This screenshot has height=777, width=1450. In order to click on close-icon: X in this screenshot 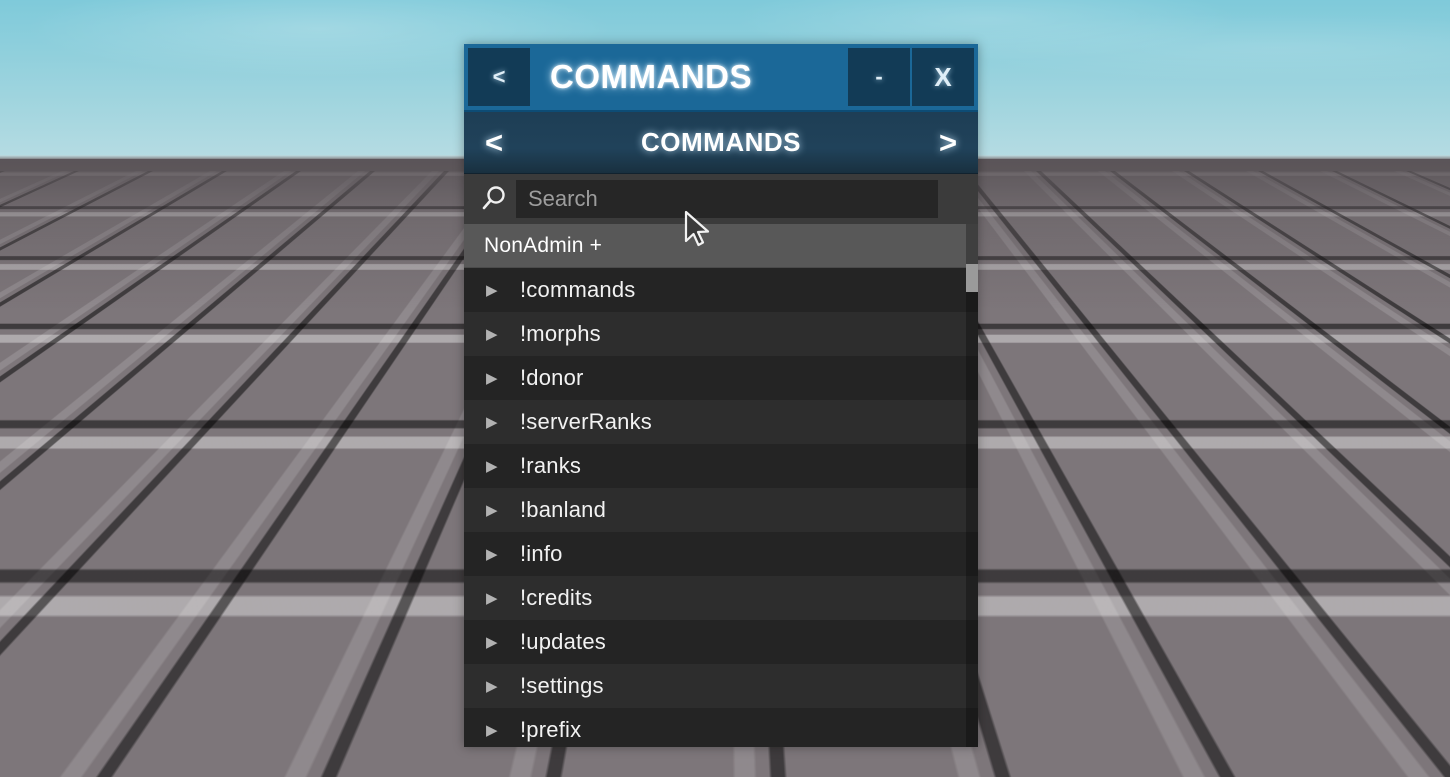, I will do `click(943, 77)`.